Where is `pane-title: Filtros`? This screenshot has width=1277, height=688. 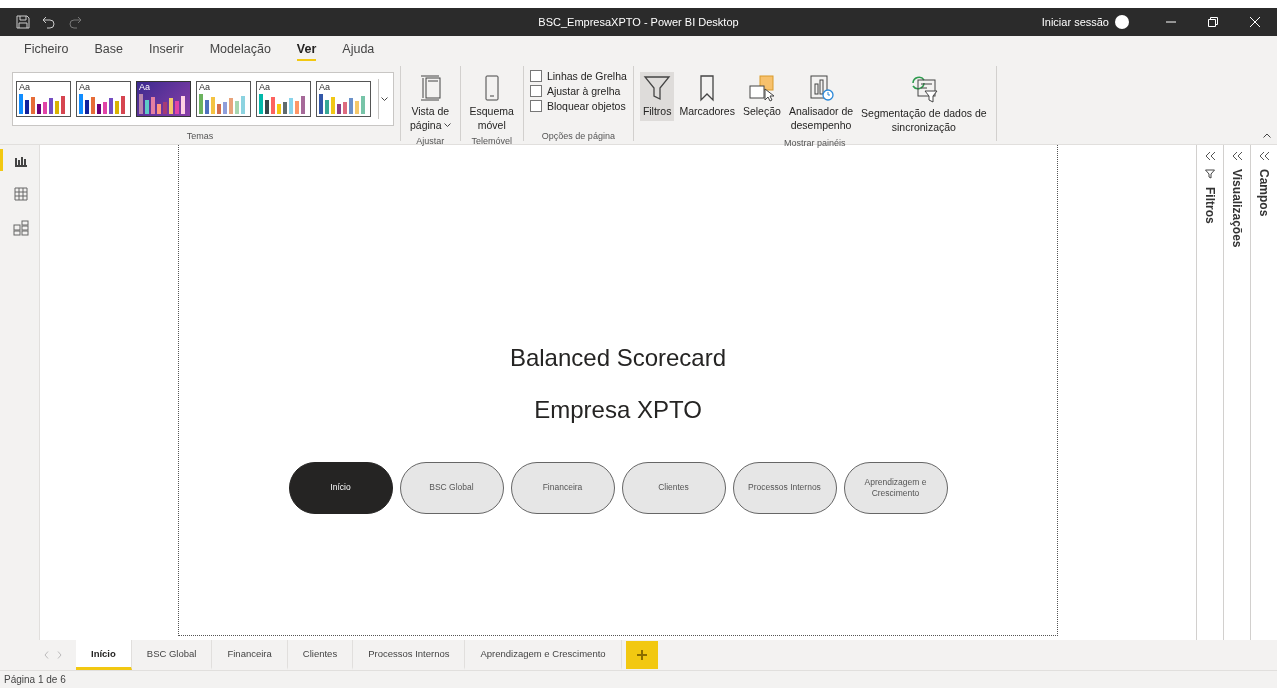 pane-title: Filtros is located at coordinates (1210, 205).